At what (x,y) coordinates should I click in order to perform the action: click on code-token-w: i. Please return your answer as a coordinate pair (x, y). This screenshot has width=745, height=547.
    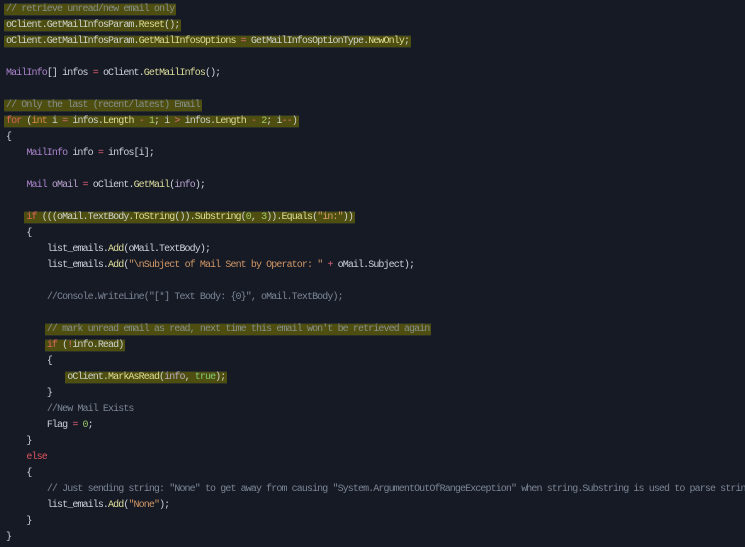
    Looking at the image, I should click on (54, 121).